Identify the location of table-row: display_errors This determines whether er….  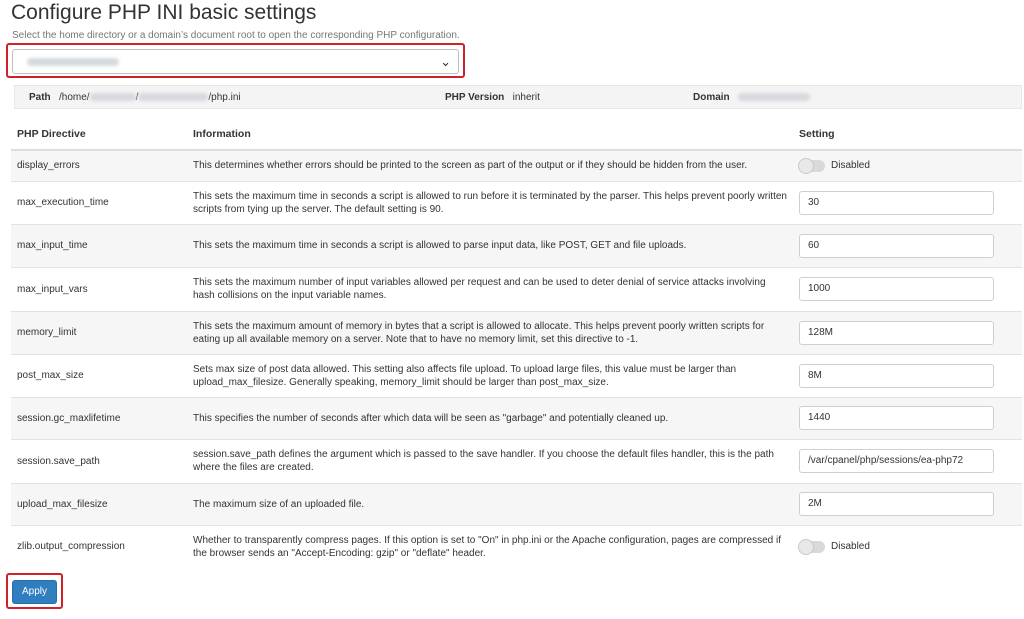
(516, 165).